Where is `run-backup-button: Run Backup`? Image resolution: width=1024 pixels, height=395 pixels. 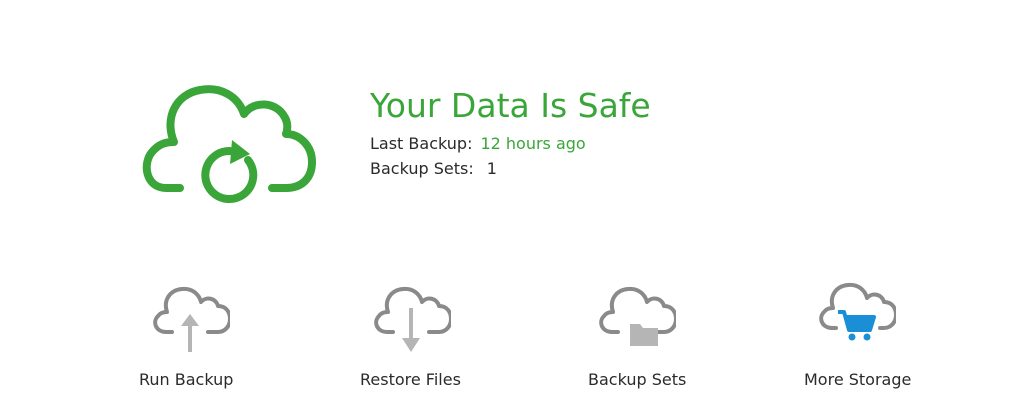
run-backup-button: Run Backup is located at coordinates (218, 334).